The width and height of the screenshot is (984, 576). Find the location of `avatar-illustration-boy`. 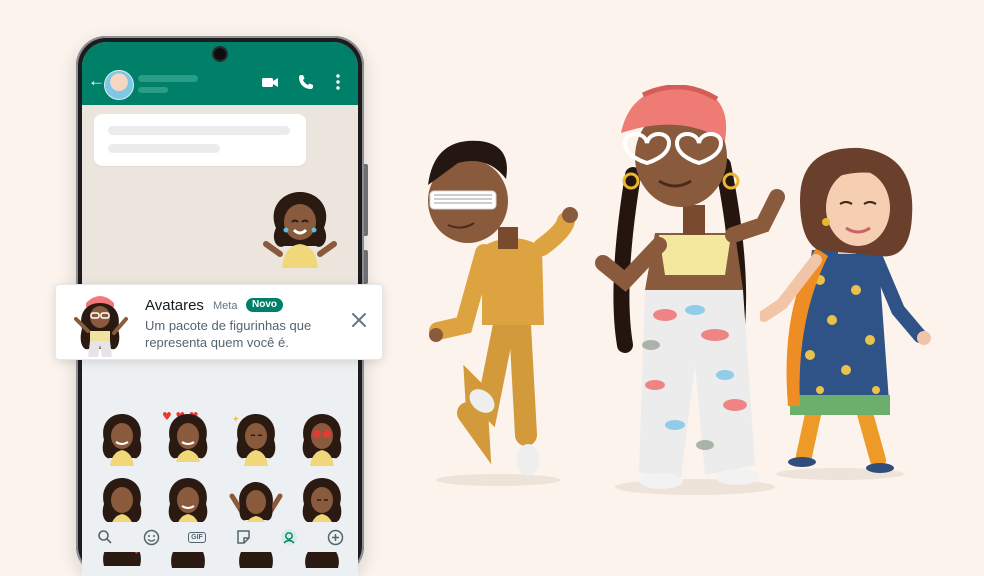

avatar-illustration-boy is located at coordinates (503, 313).